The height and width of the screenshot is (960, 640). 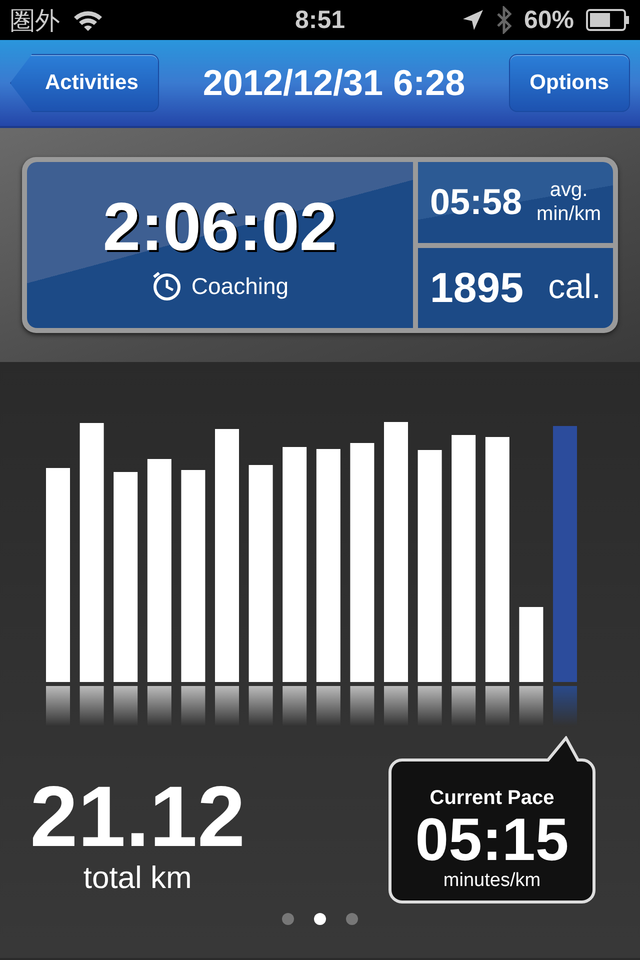 What do you see at coordinates (549, 20) in the screenshot?
I see `battery-percent: 60%` at bounding box center [549, 20].